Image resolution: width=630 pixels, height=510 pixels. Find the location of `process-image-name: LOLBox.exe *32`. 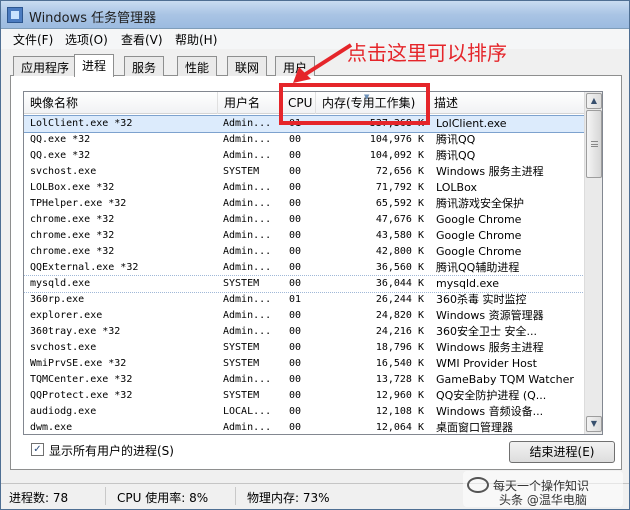

process-image-name: LOLBox.exe *32 is located at coordinates (72, 187).